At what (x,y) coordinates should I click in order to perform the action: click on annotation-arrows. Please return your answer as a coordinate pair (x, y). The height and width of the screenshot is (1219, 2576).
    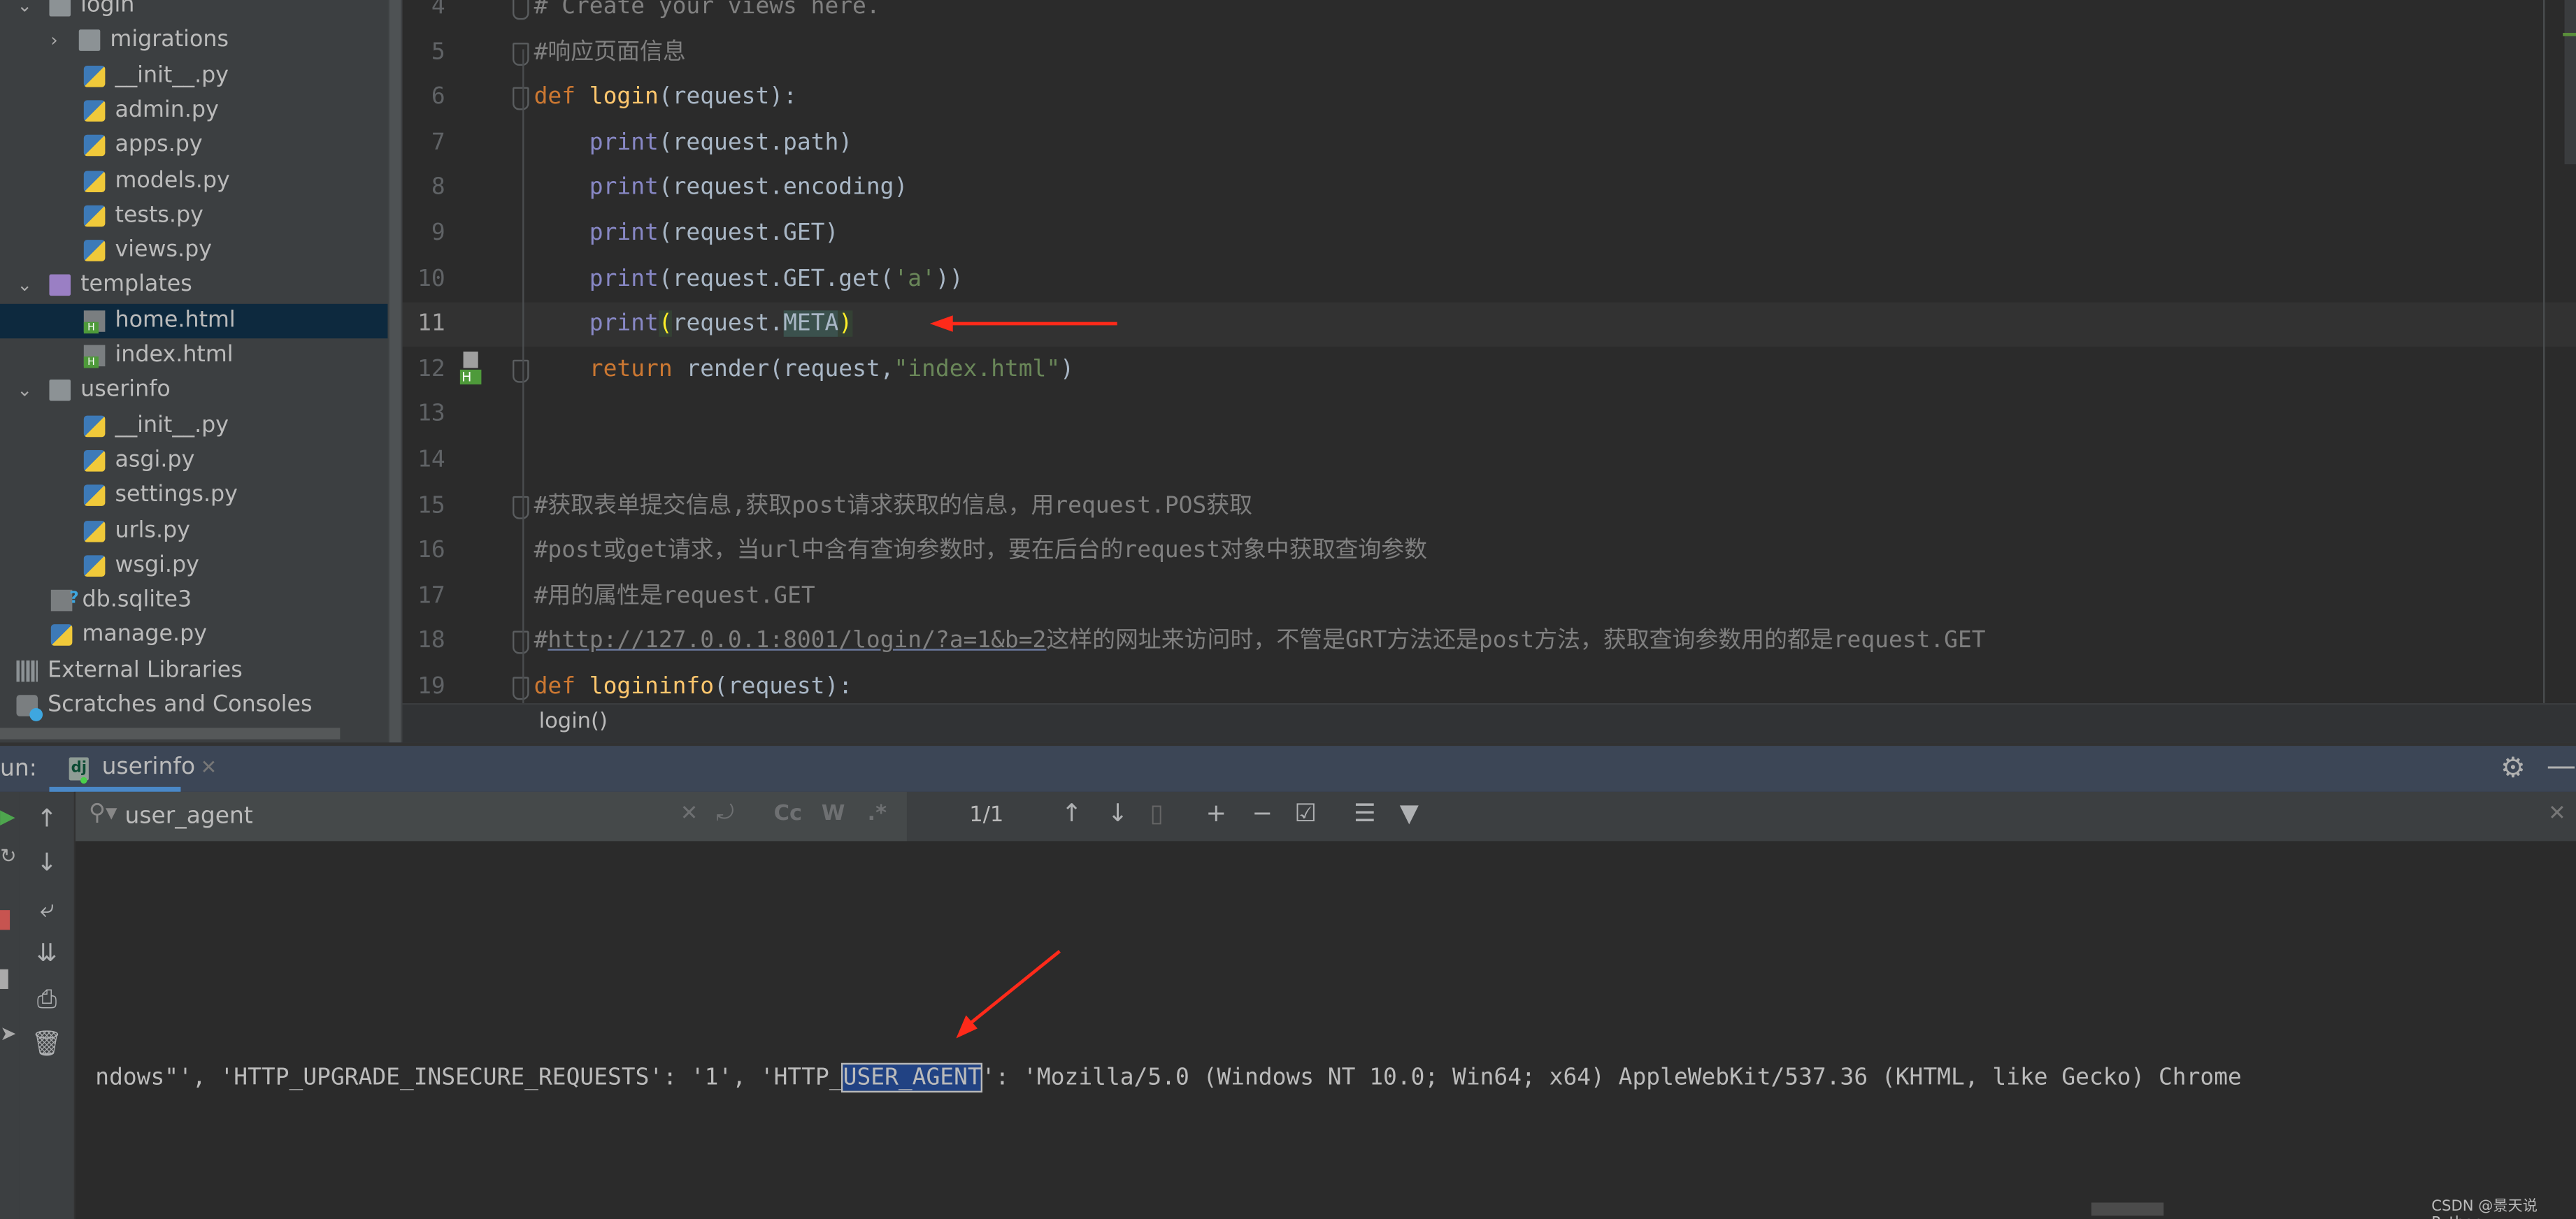
    Looking at the image, I should click on (1023, 677).